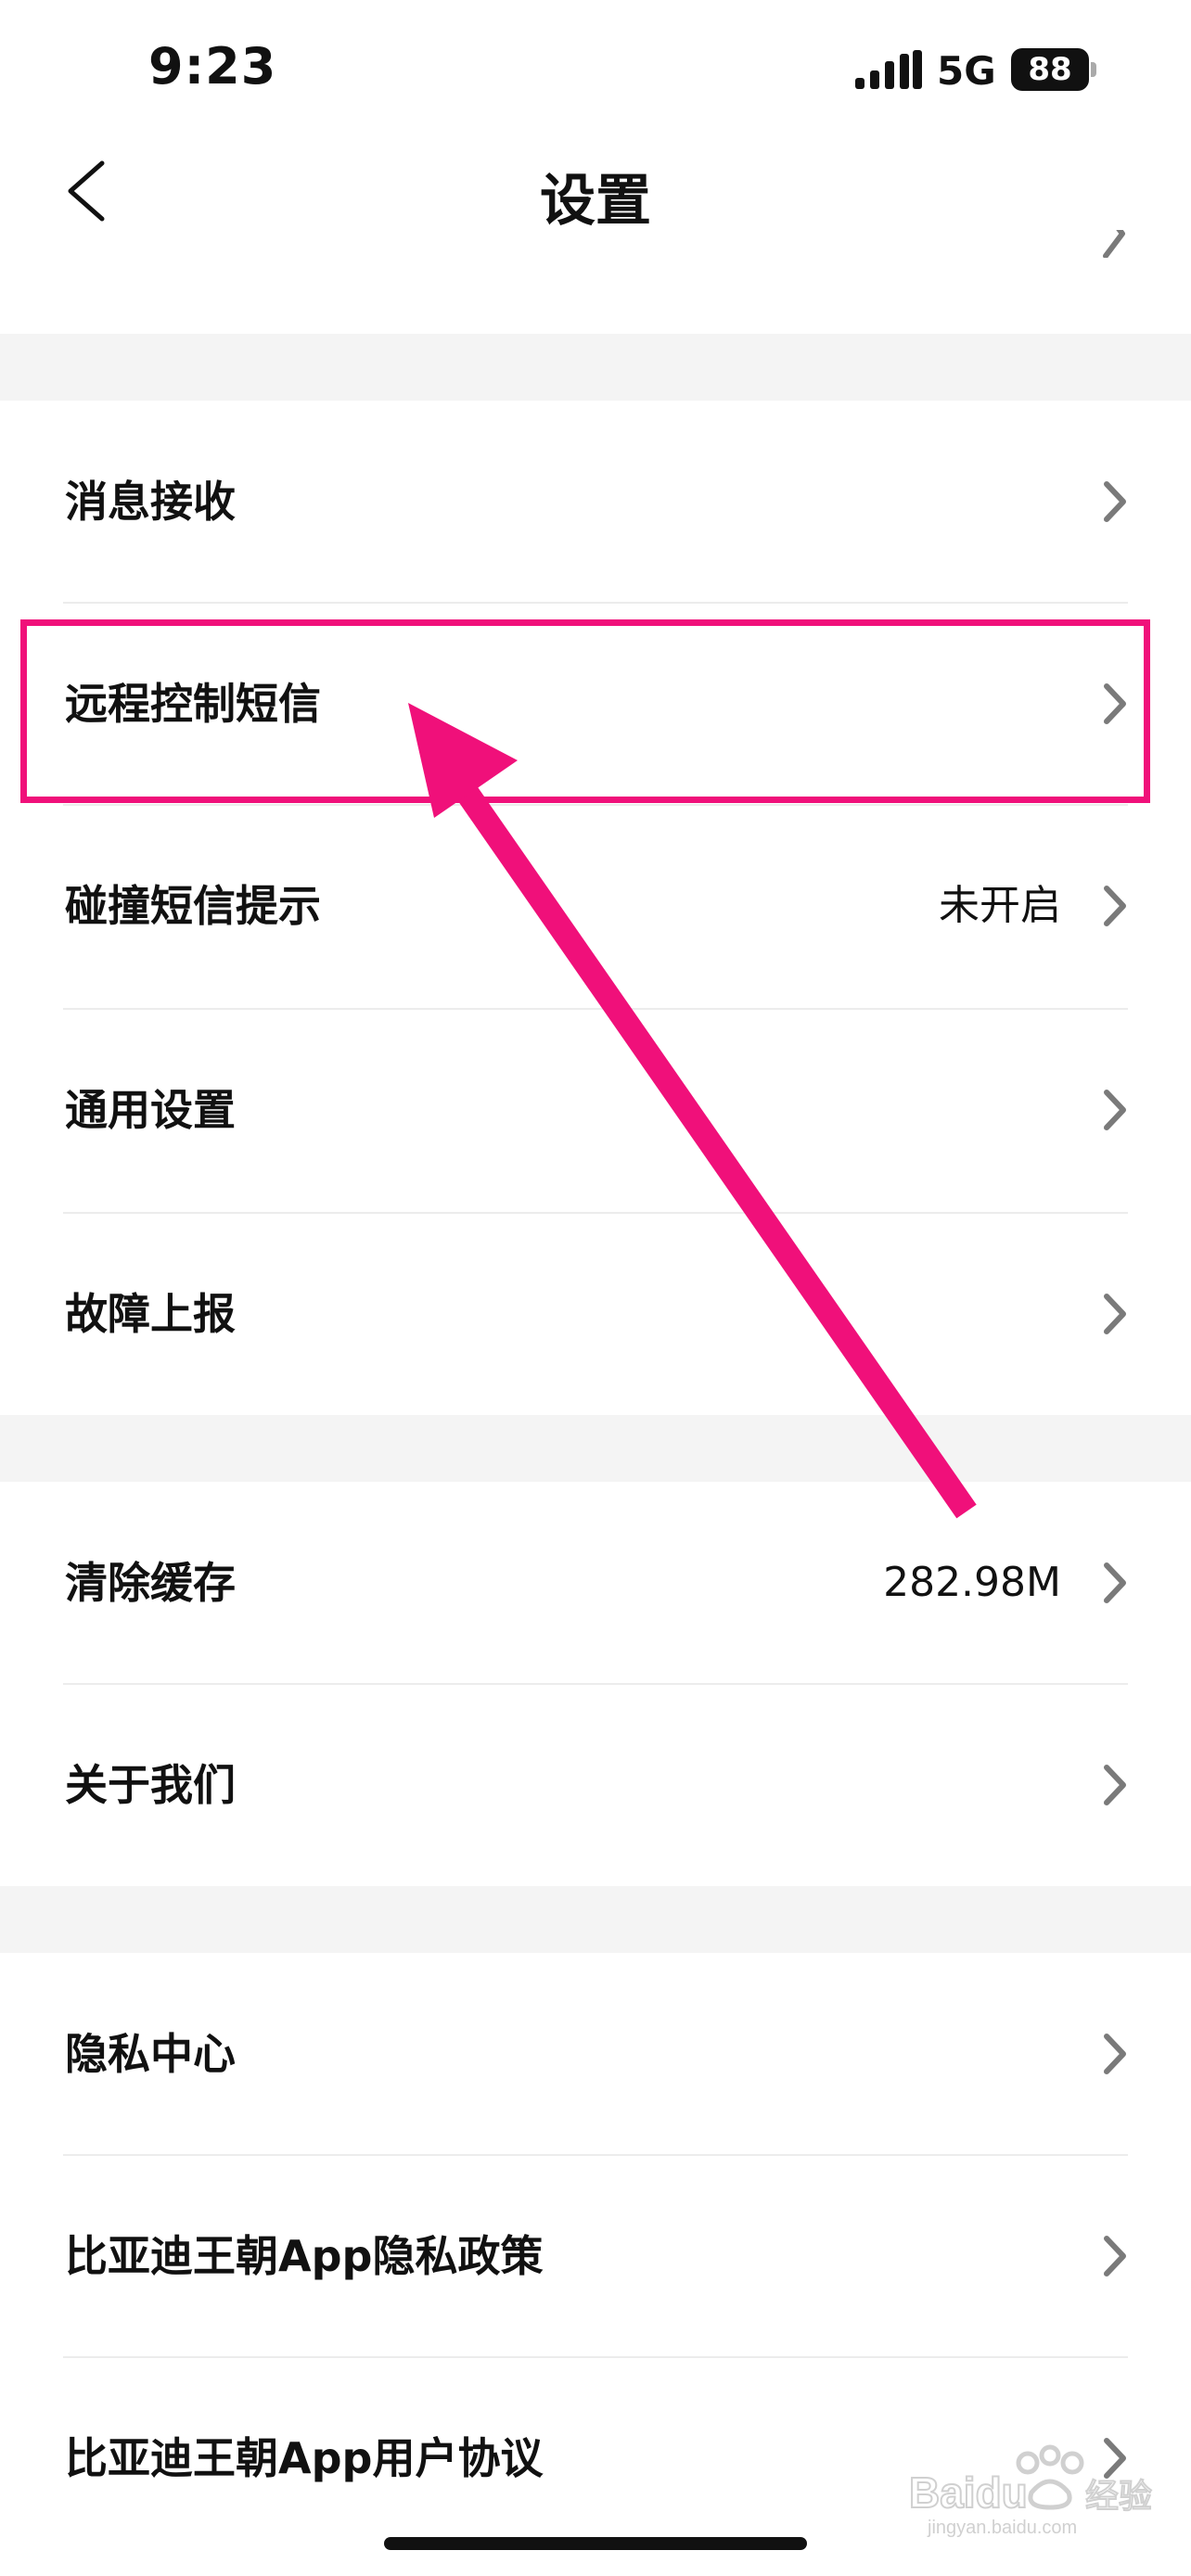  I want to click on row-value: 未开启, so click(1000, 906).